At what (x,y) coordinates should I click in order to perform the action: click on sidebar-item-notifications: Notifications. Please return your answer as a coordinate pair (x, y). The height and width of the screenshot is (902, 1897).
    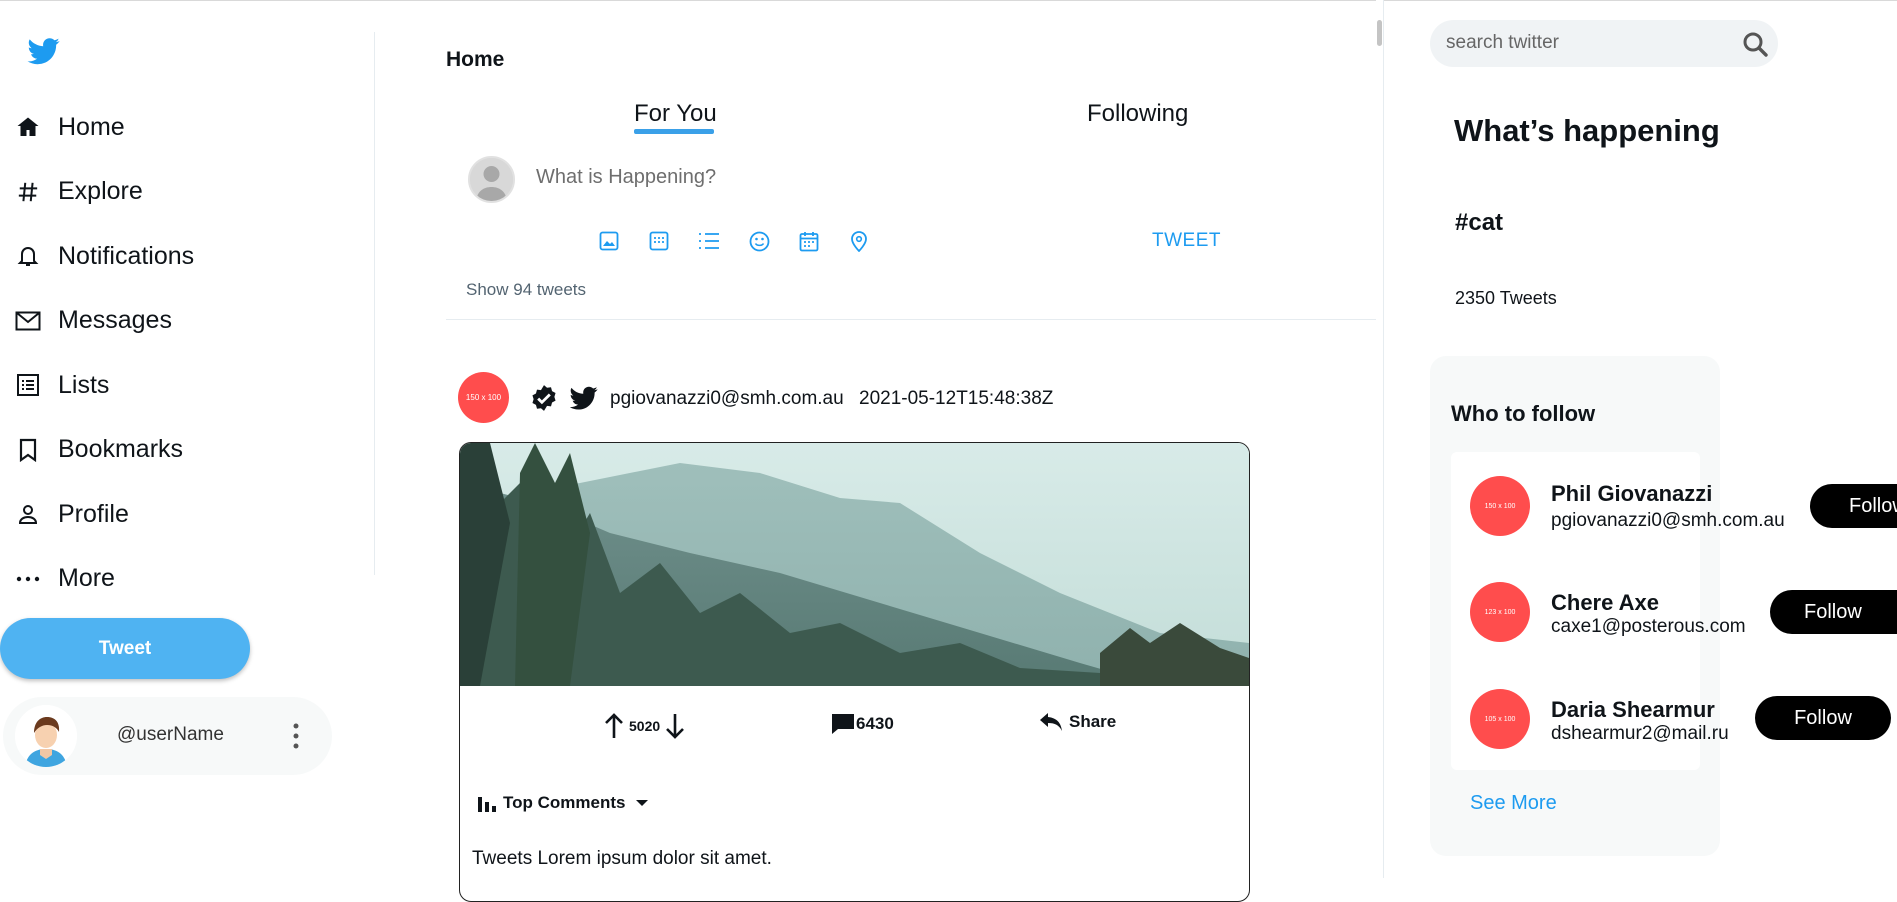
    Looking at the image, I should click on (104, 256).